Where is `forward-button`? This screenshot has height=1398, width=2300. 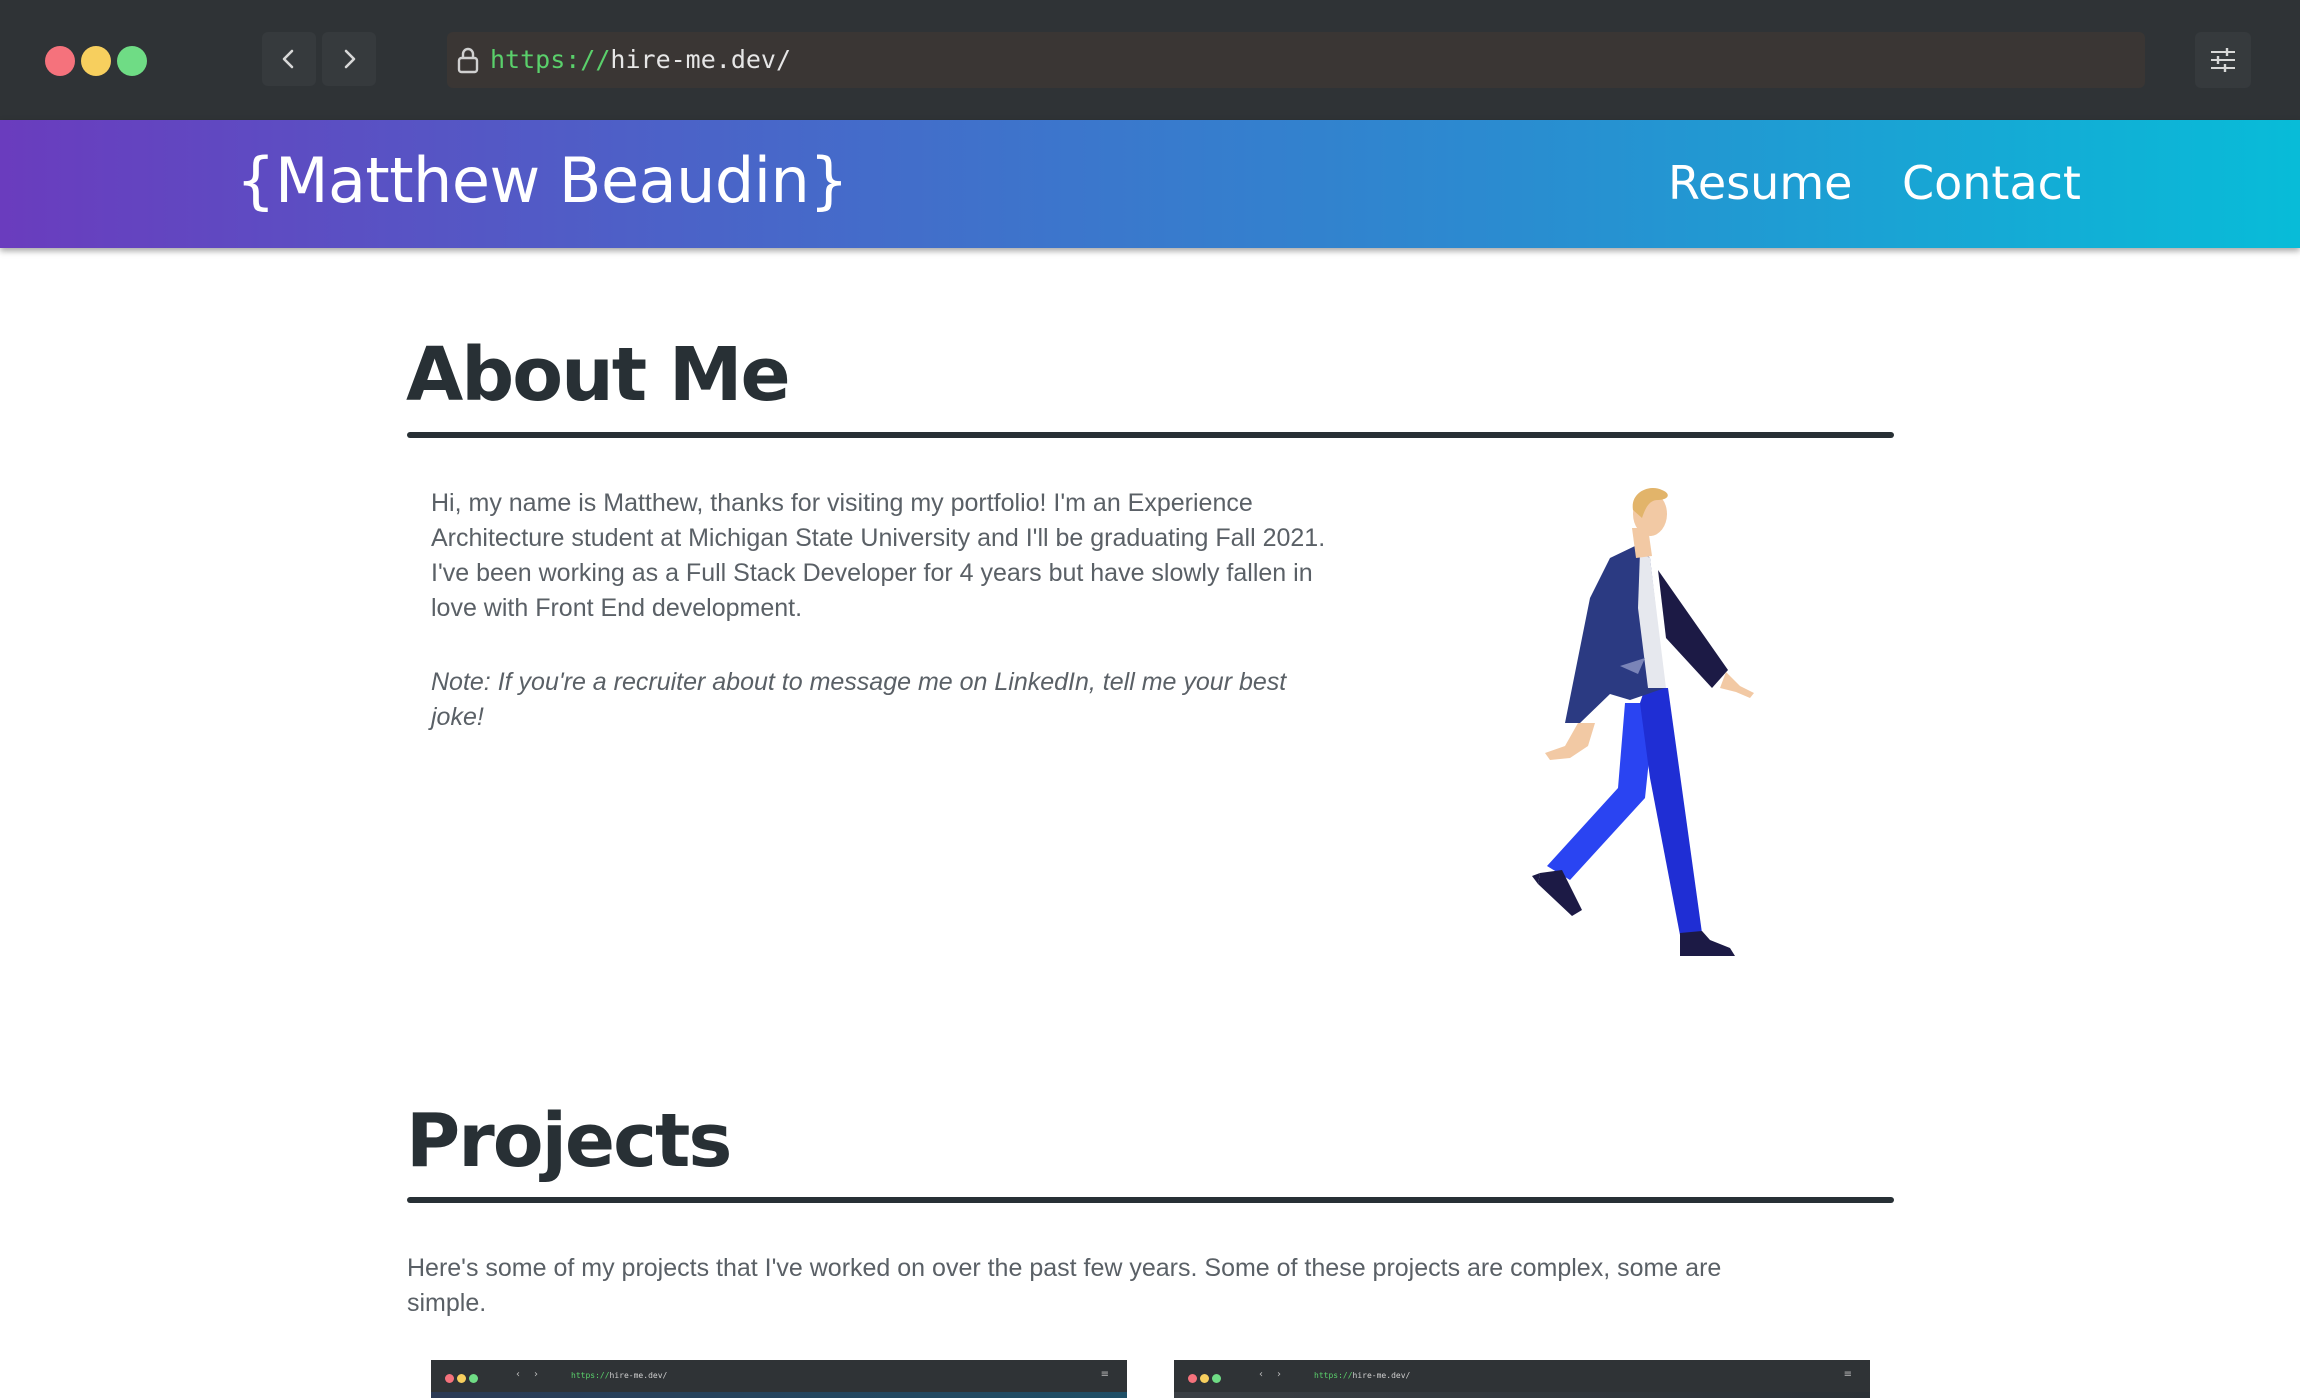
forward-button is located at coordinates (349, 59).